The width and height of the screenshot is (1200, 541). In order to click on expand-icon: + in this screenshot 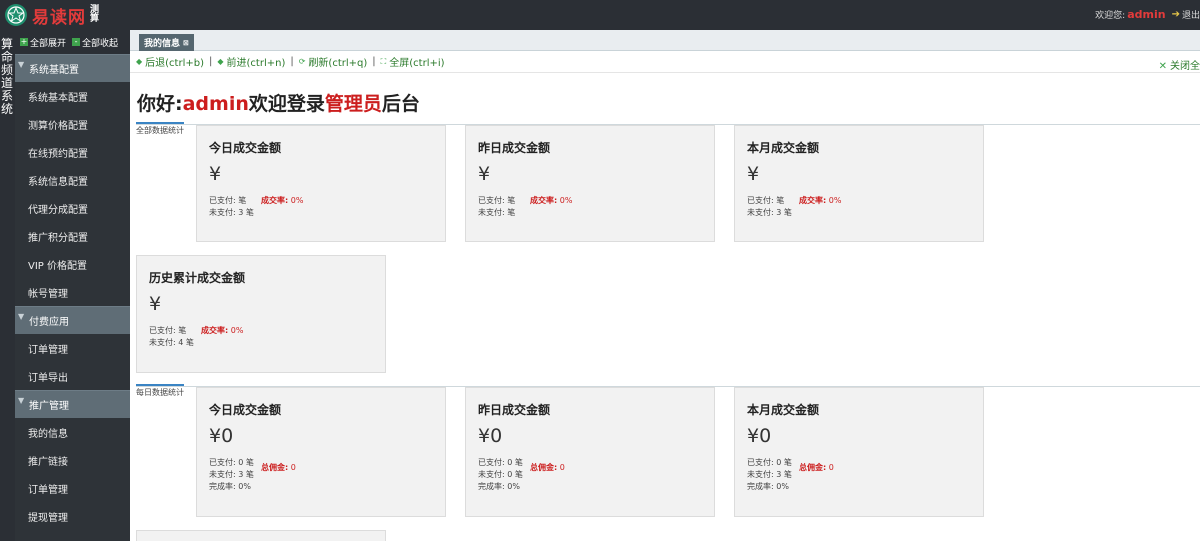, I will do `click(24, 41)`.